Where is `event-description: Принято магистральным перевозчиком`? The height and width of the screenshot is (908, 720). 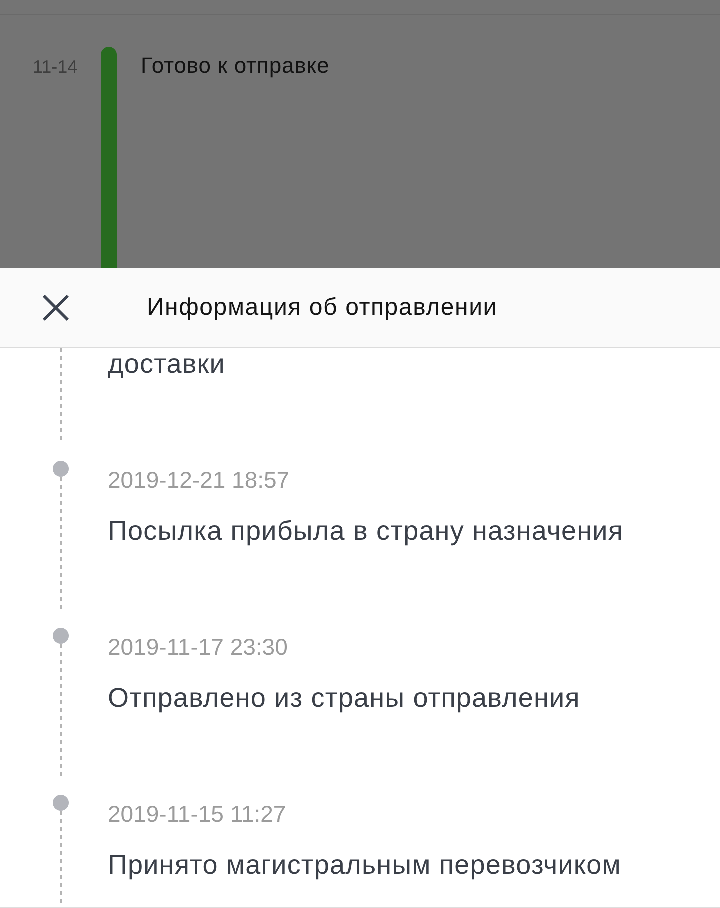 event-description: Принято магистральным перевозчиком is located at coordinates (365, 865).